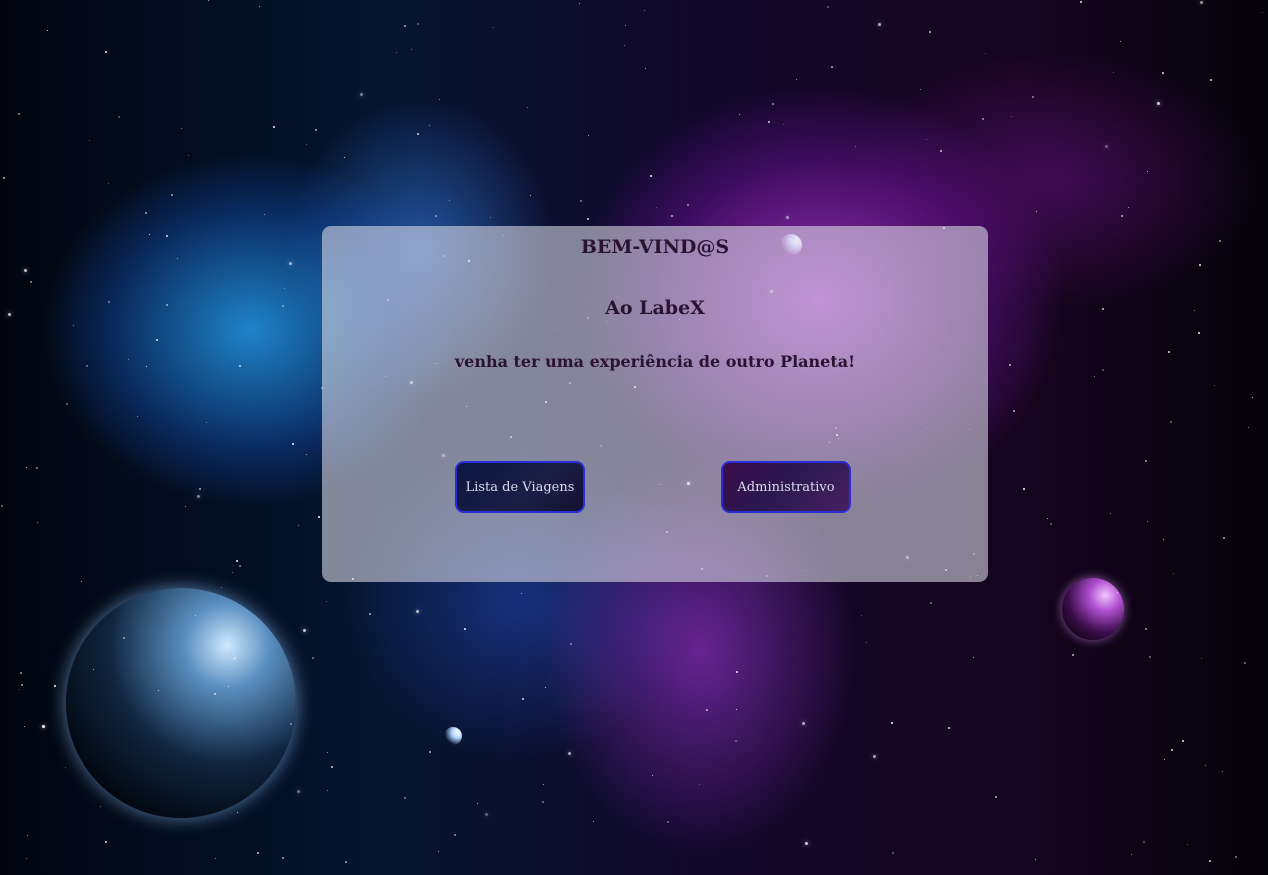 The height and width of the screenshot is (875, 1268). I want to click on planet-left-image, so click(181, 703).